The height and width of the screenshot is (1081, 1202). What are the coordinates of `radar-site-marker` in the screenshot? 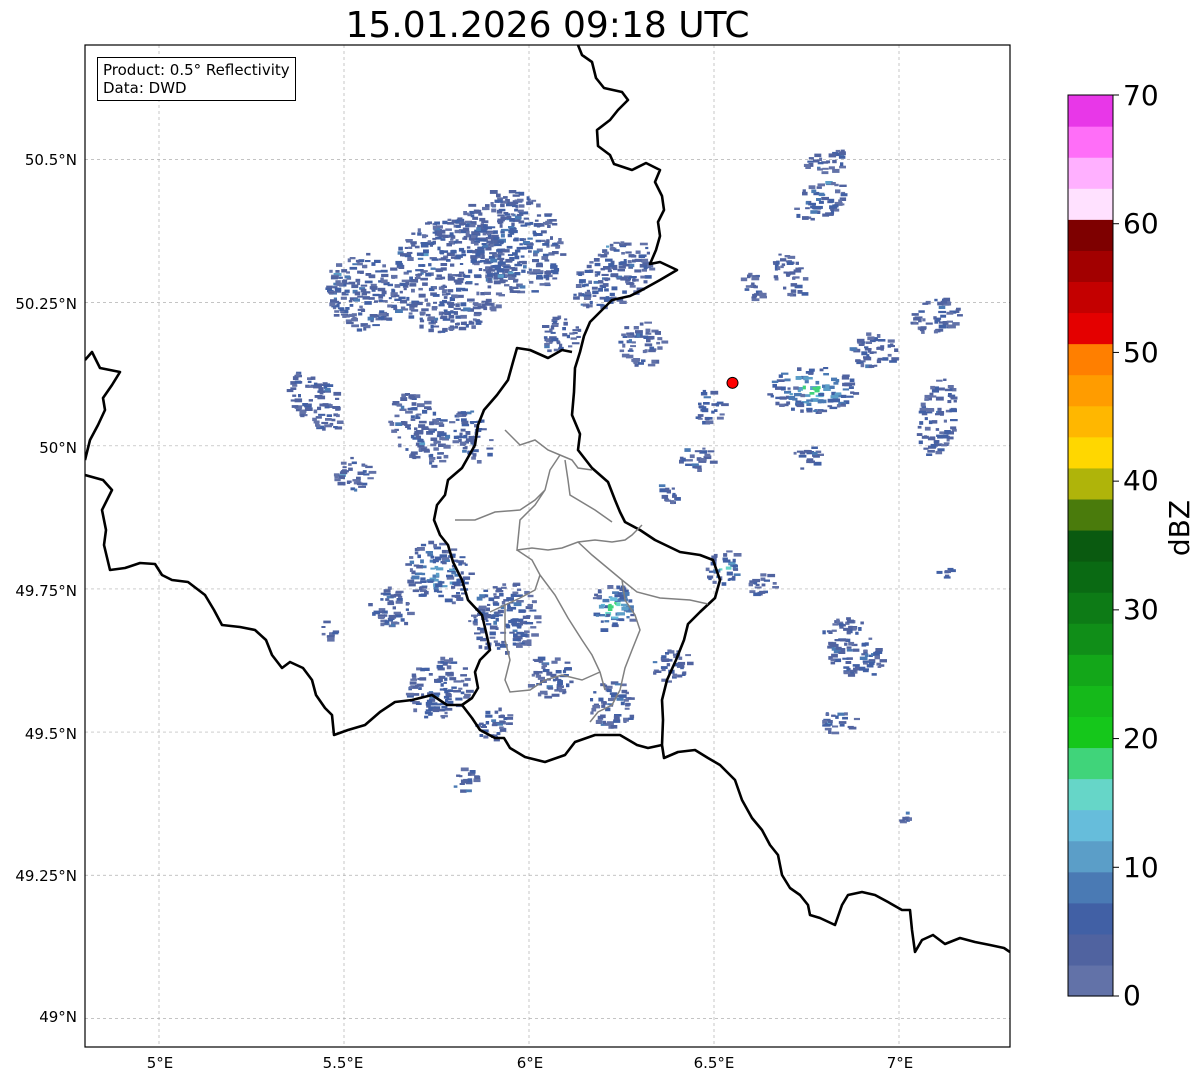 It's located at (732, 382).